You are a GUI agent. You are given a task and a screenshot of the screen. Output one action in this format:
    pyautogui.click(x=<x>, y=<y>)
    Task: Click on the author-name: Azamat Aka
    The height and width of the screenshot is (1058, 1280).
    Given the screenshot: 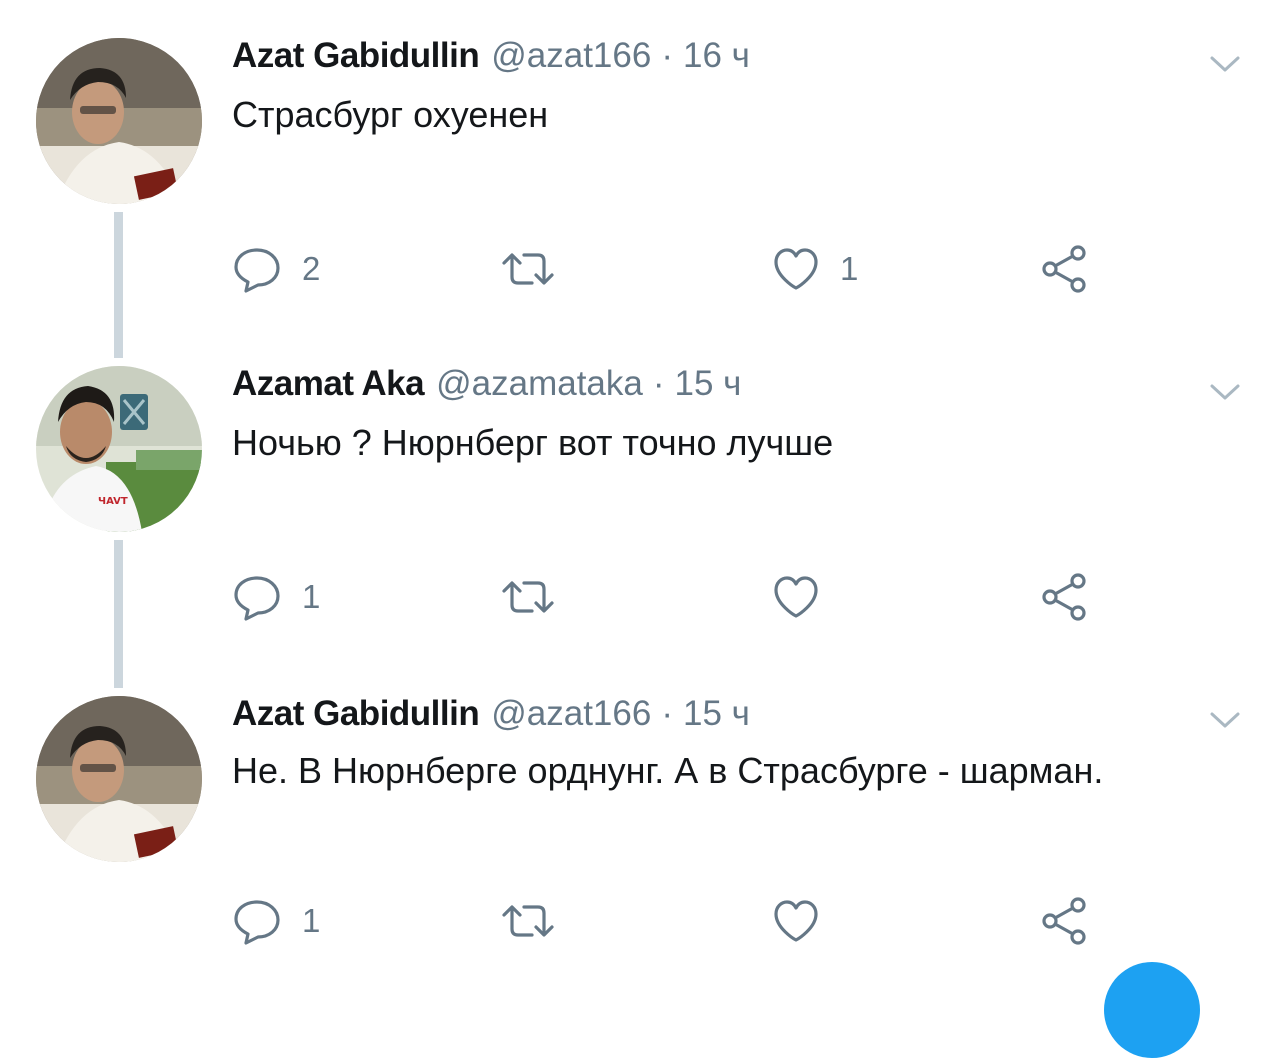 What is the action you would take?
    pyautogui.click(x=328, y=384)
    